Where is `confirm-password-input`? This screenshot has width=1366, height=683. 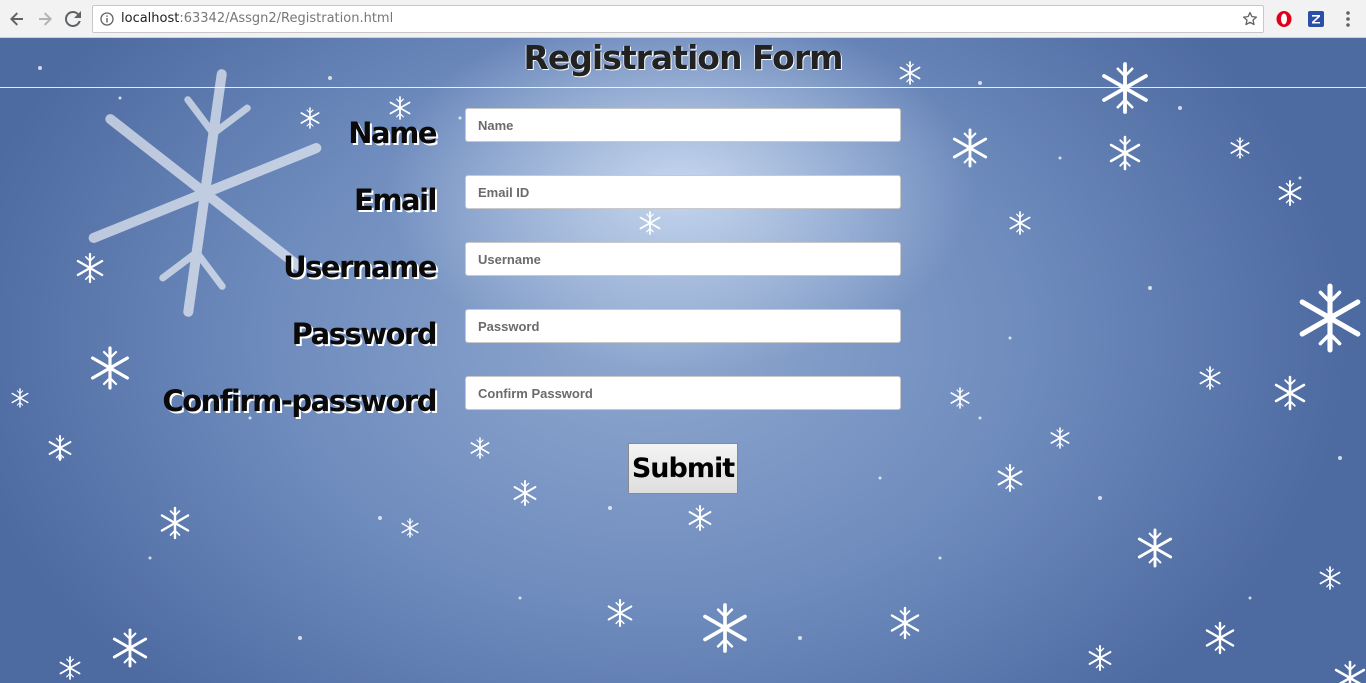 confirm-password-input is located at coordinates (683, 393).